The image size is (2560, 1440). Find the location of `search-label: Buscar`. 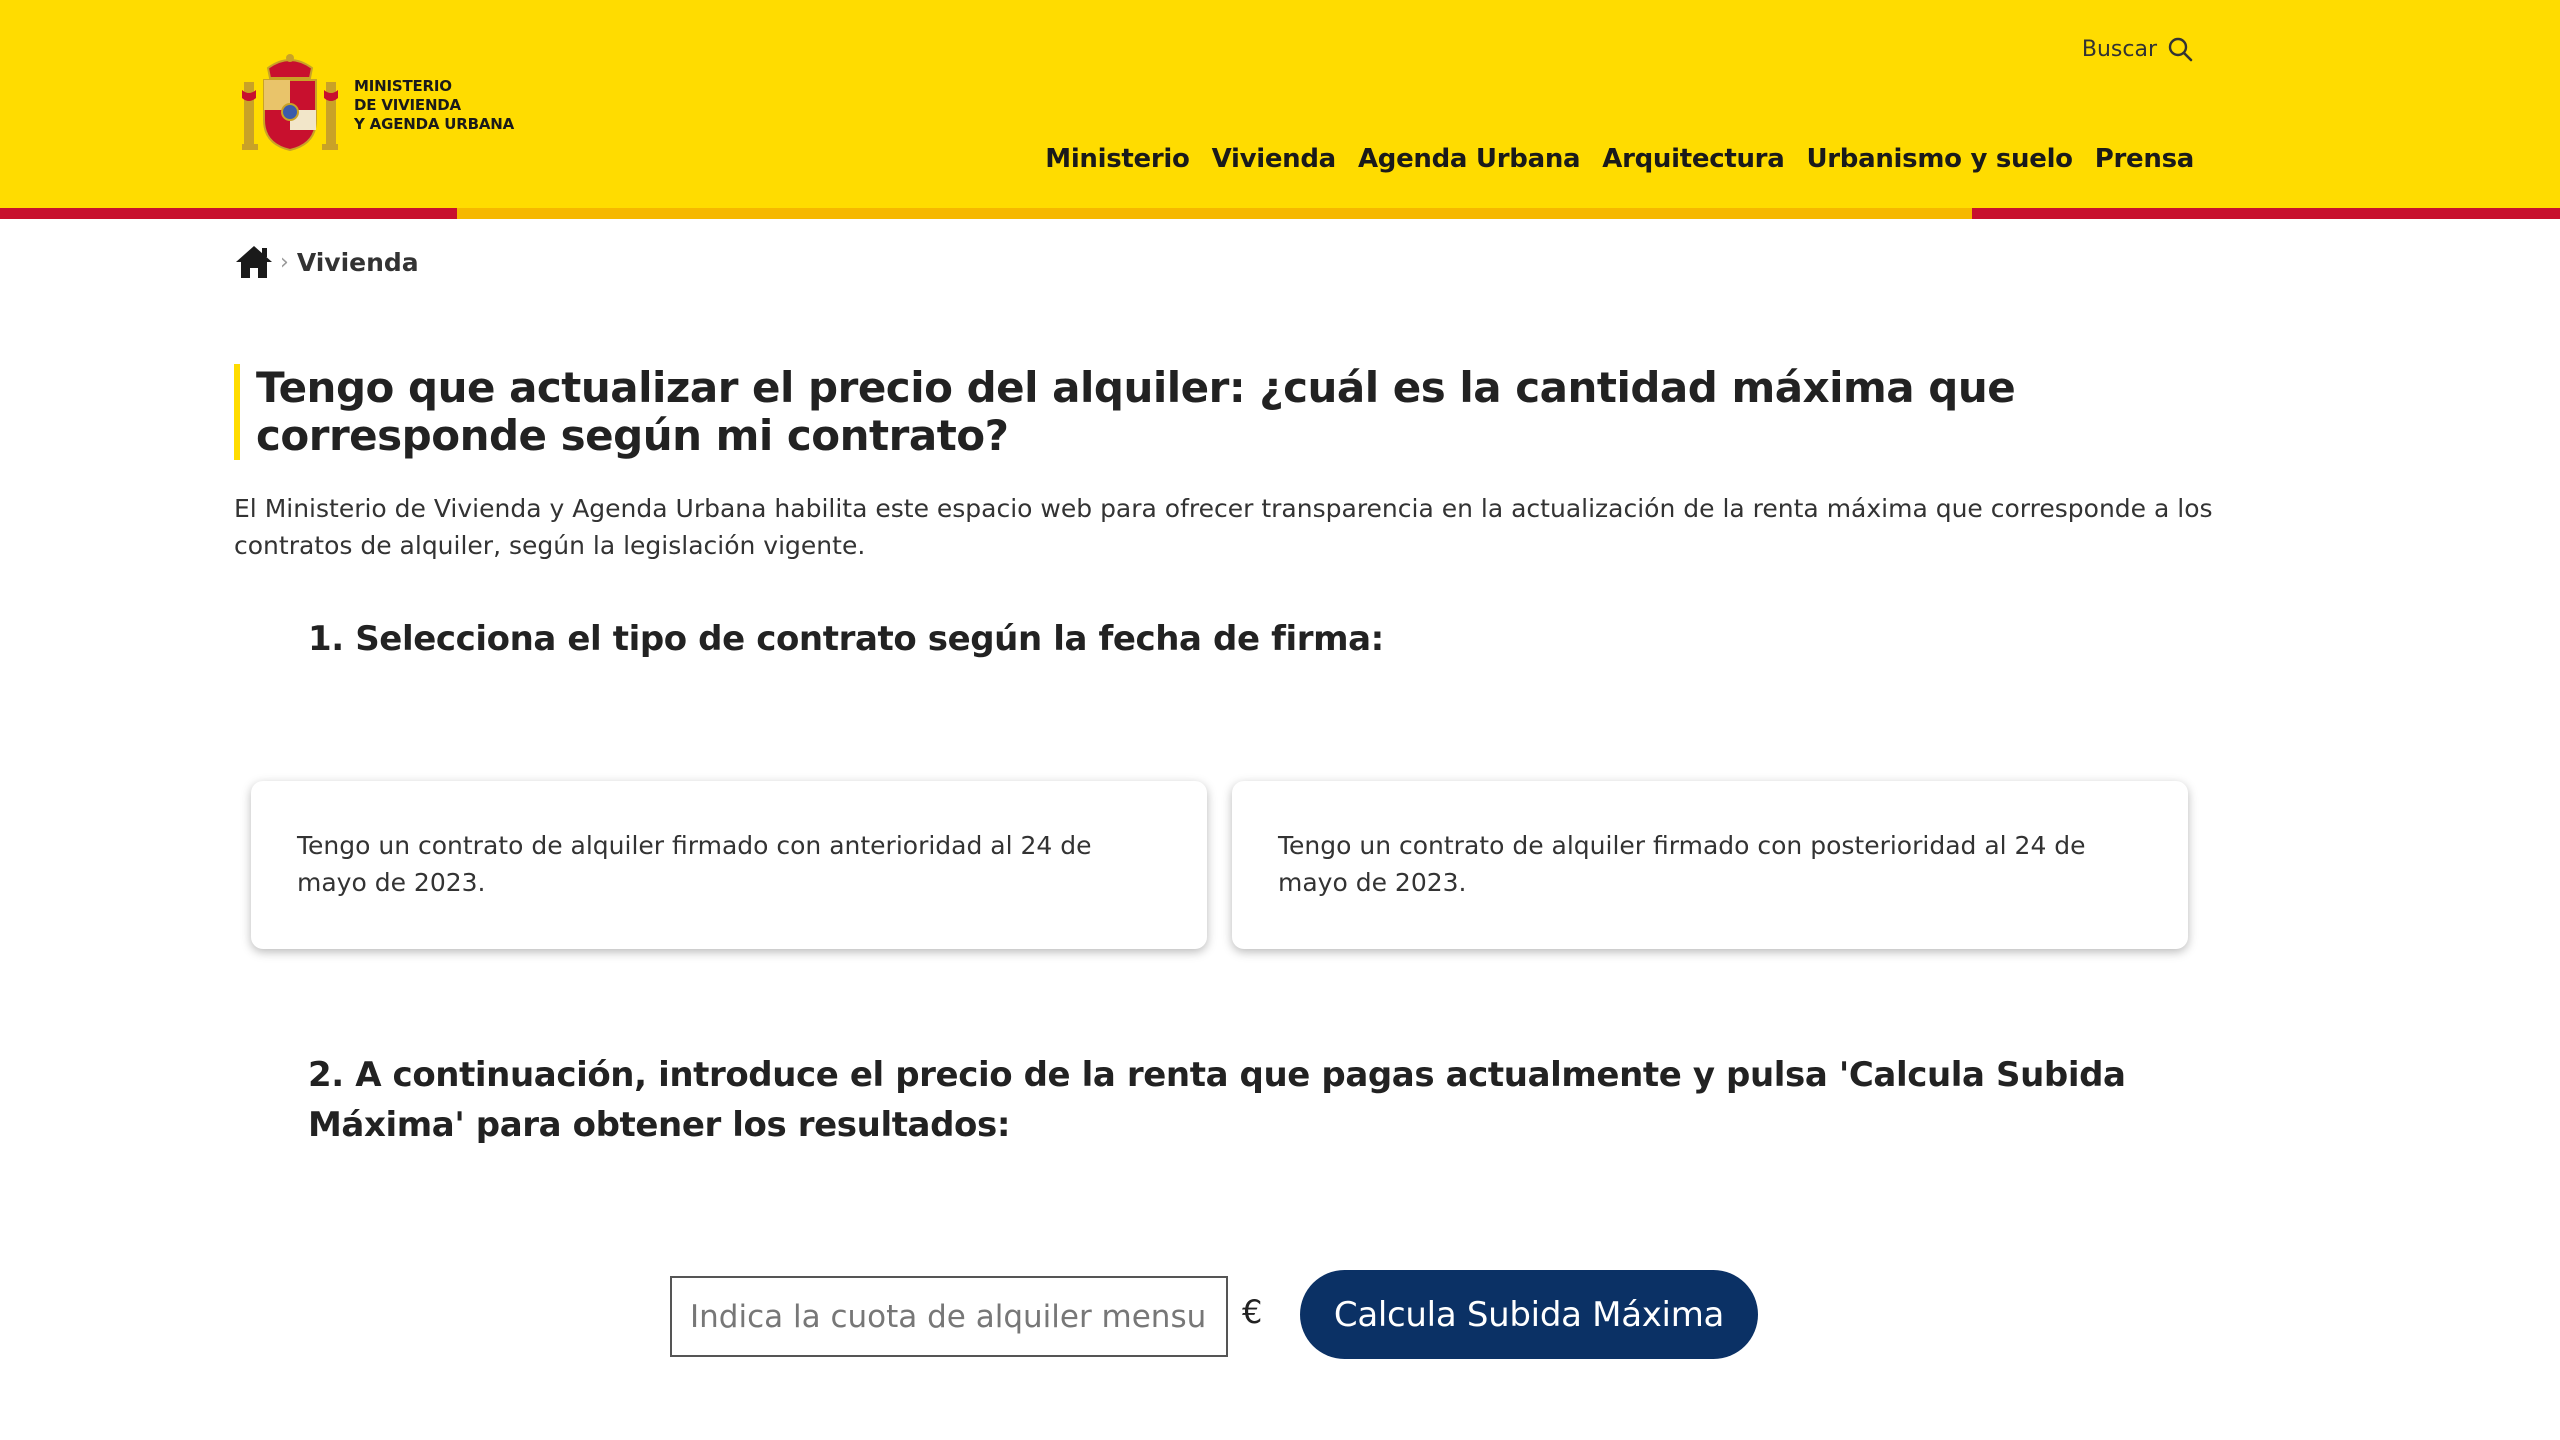

search-label: Buscar is located at coordinates (2119, 49).